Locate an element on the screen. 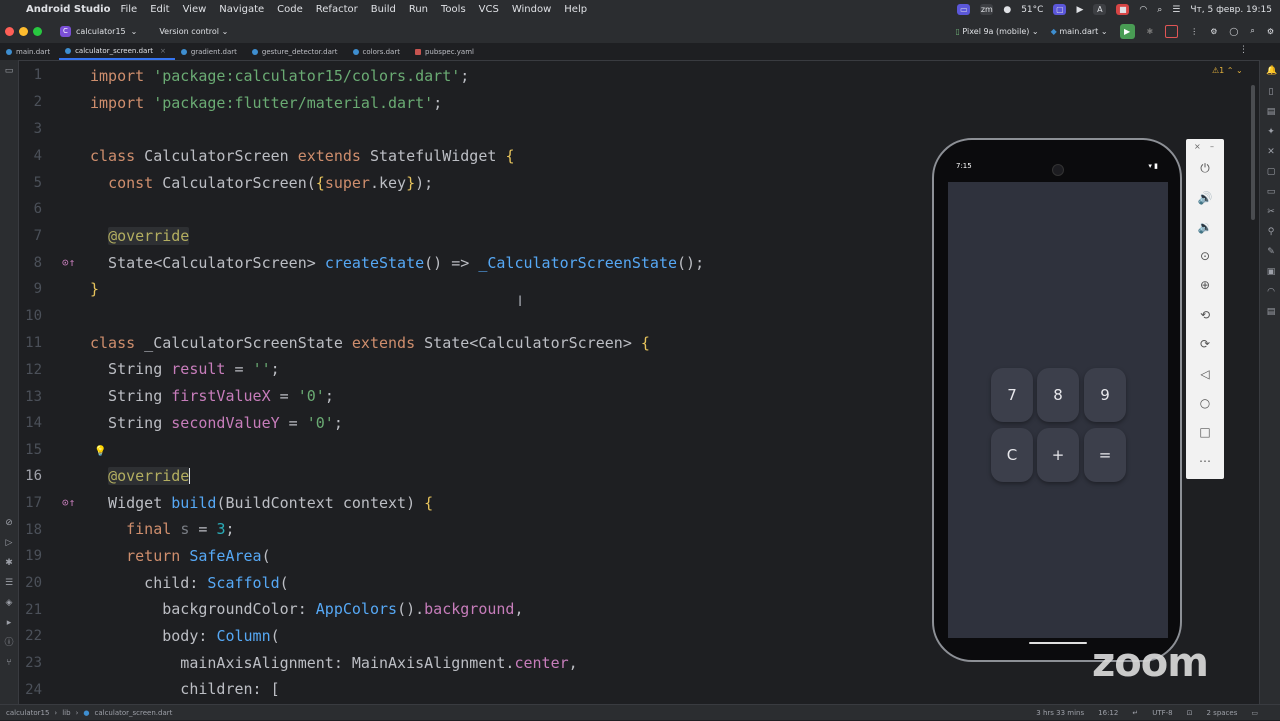 This screenshot has width=1280, height=721. run-tool-icon: ▷ is located at coordinates (9, 543).